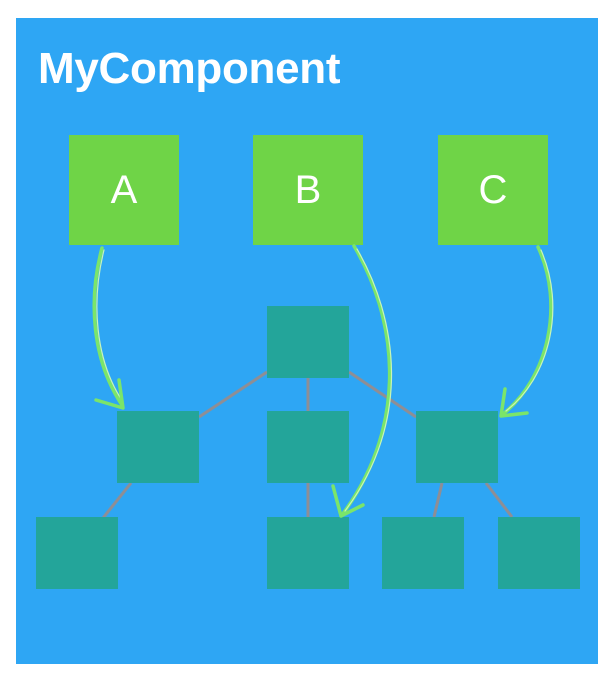  I want to click on tree-node-root, so click(308, 342).